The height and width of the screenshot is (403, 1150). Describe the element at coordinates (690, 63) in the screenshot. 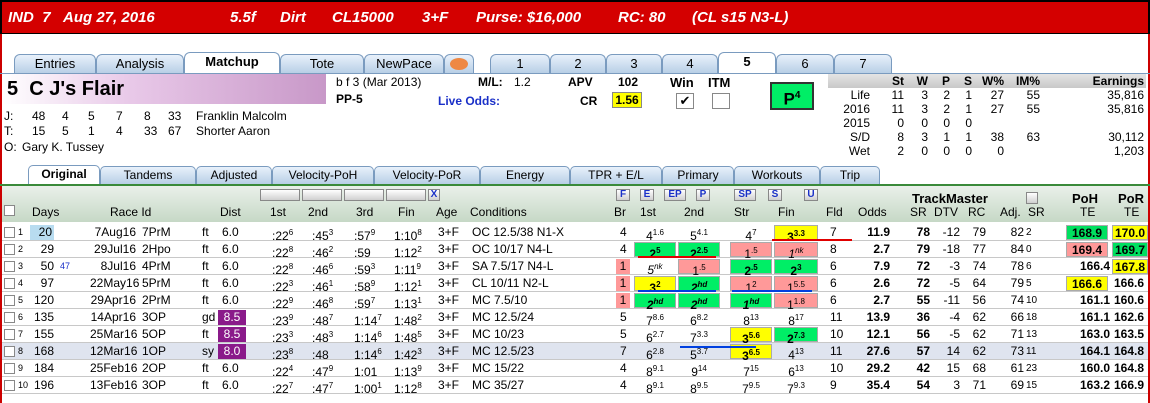

I see `tab-horse-4: 4` at that location.